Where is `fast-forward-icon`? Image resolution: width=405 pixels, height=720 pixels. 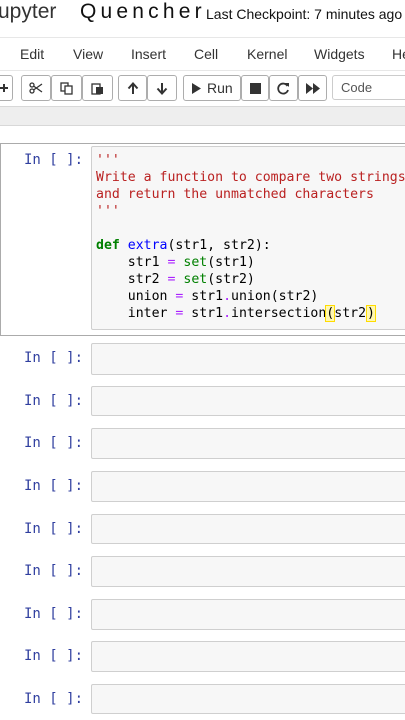
fast-forward-icon is located at coordinates (312, 88).